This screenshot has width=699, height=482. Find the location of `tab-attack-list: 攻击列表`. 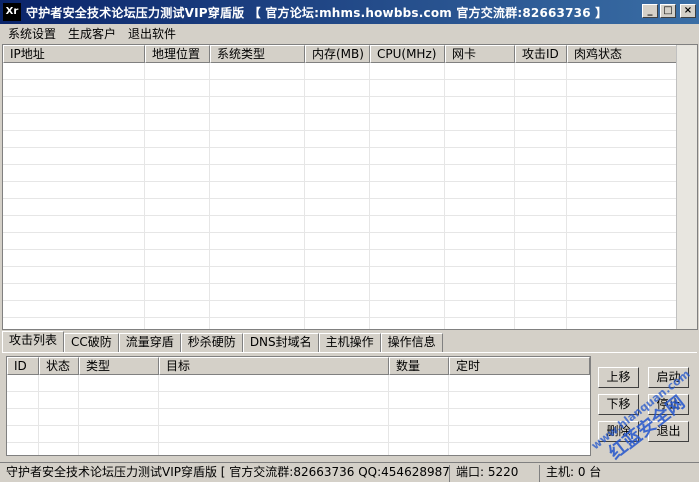

tab-attack-list: 攻击列表 is located at coordinates (33, 341).